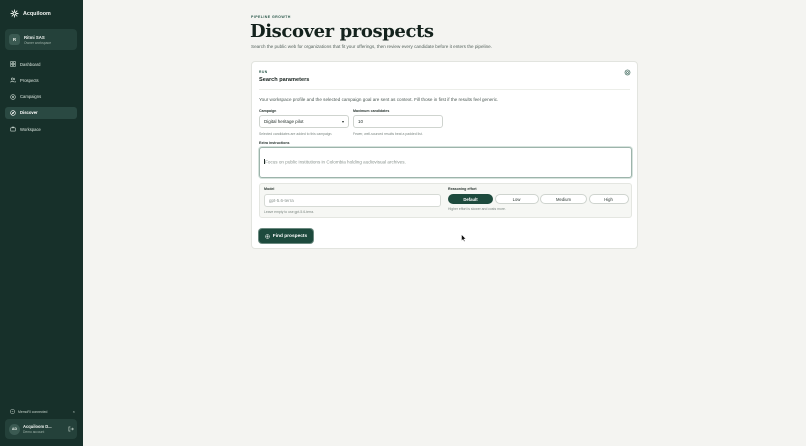  I want to click on campaign-select: Digital heritage pilot ▾, so click(304, 121).